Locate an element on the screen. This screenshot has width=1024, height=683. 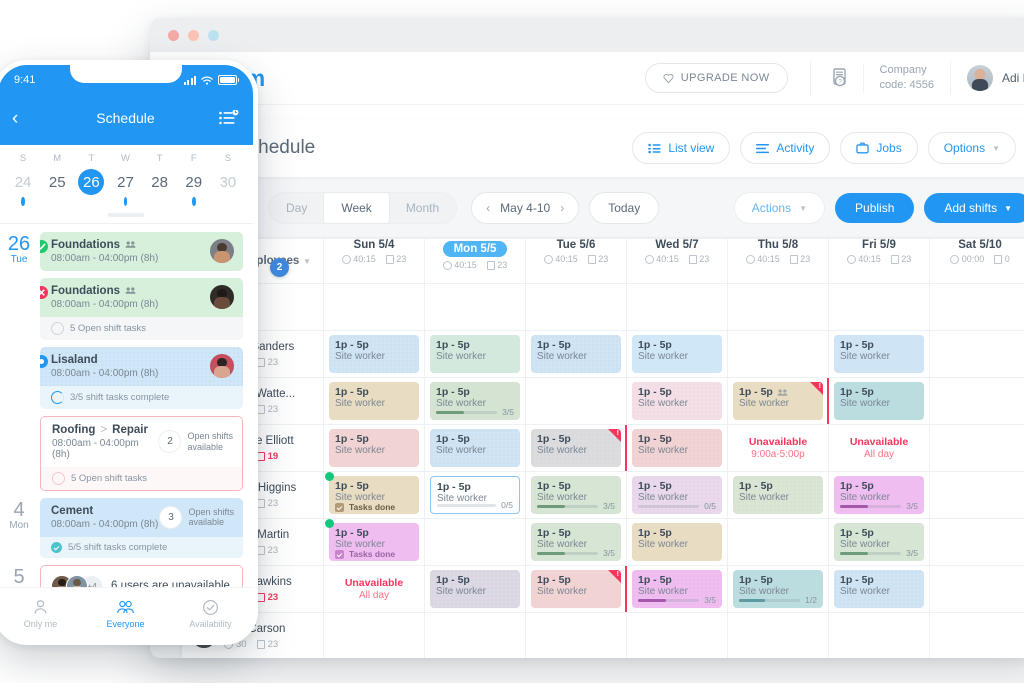
shift-chip: 1p - 5p Site worker 1/2 is located at coordinates (778, 589).